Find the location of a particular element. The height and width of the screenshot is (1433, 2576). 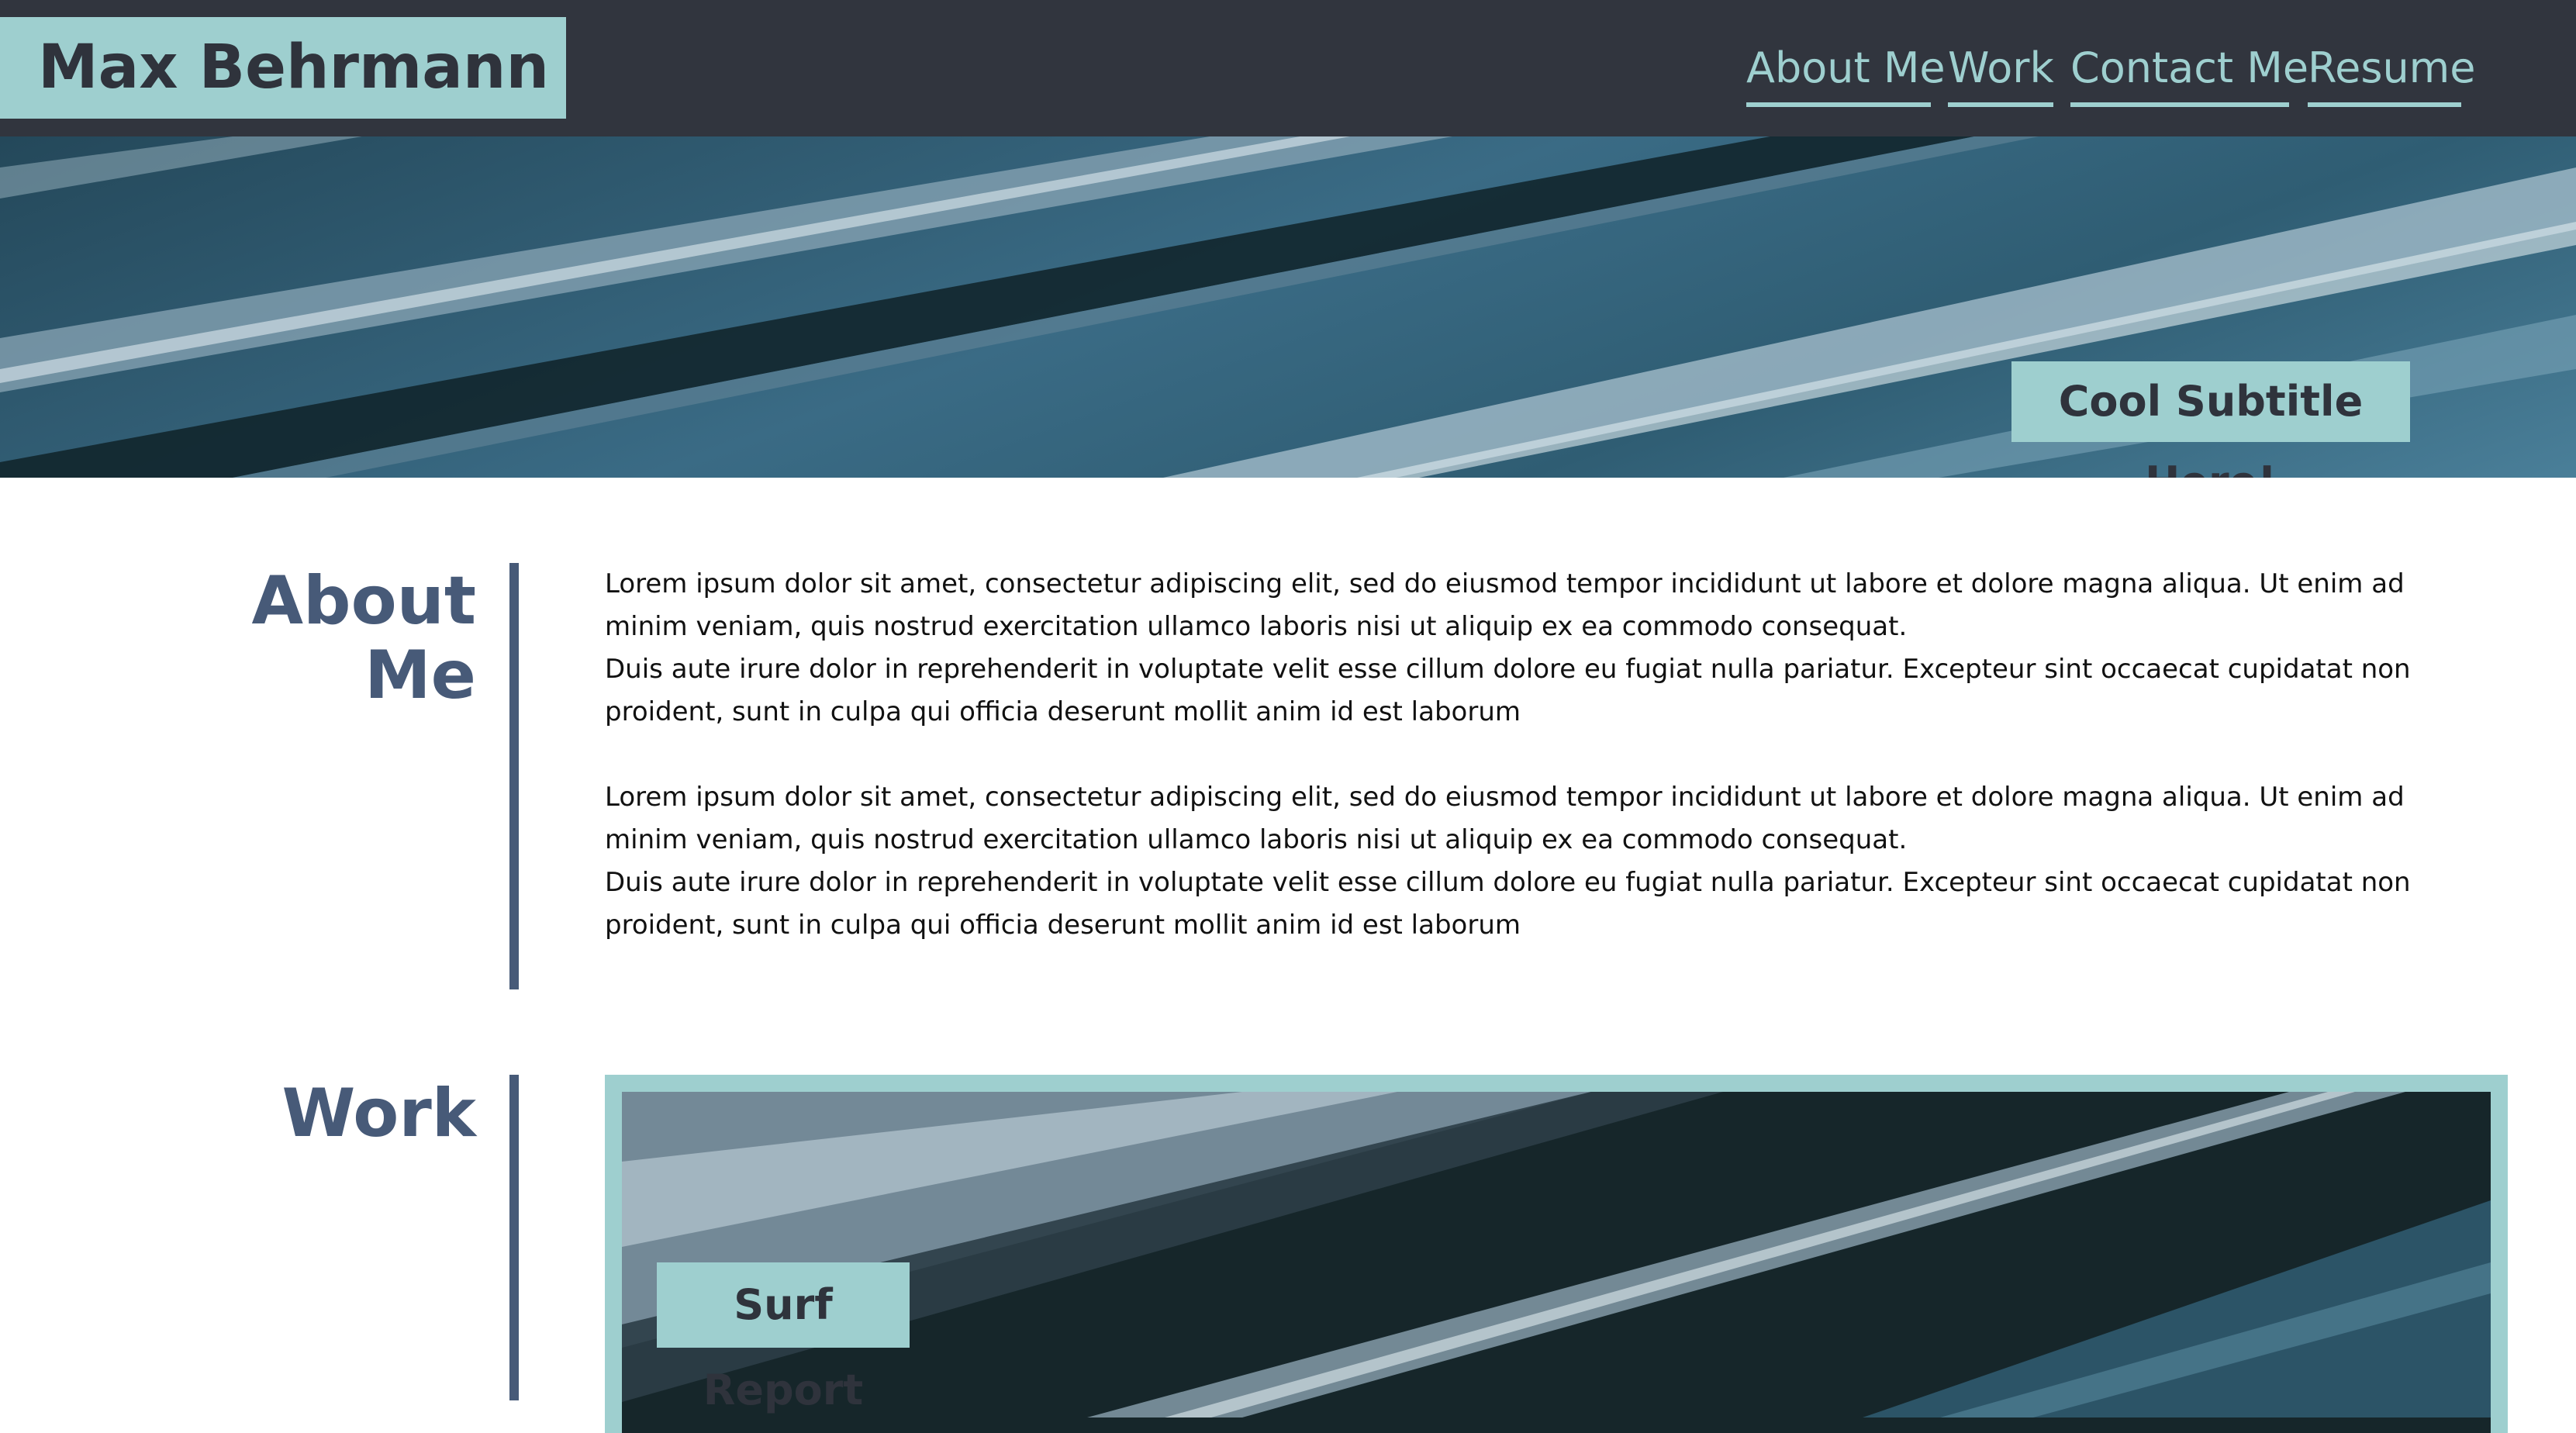

work-section-title: Work is located at coordinates (378, 1113).